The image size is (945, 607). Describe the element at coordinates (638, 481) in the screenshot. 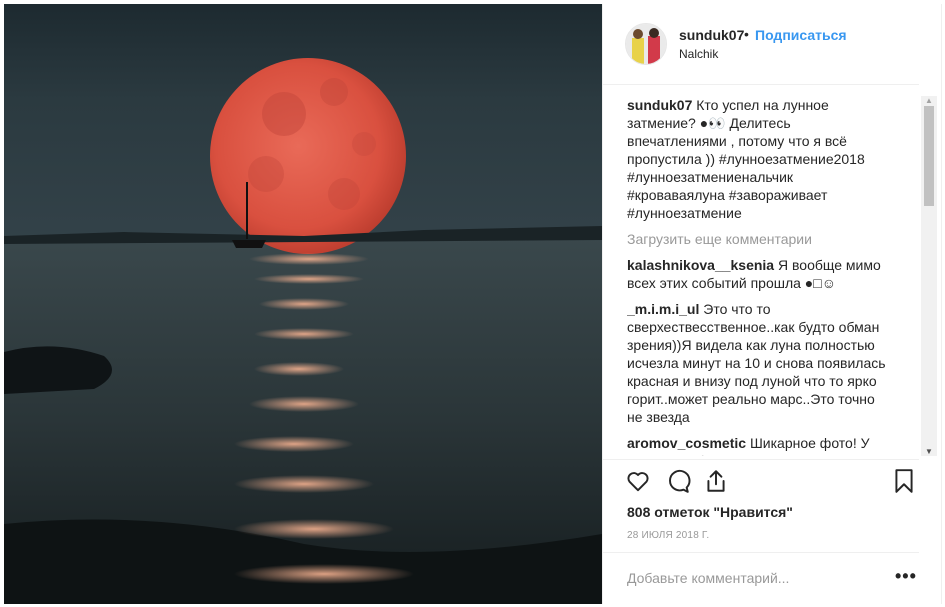

I see `heart-icon` at that location.